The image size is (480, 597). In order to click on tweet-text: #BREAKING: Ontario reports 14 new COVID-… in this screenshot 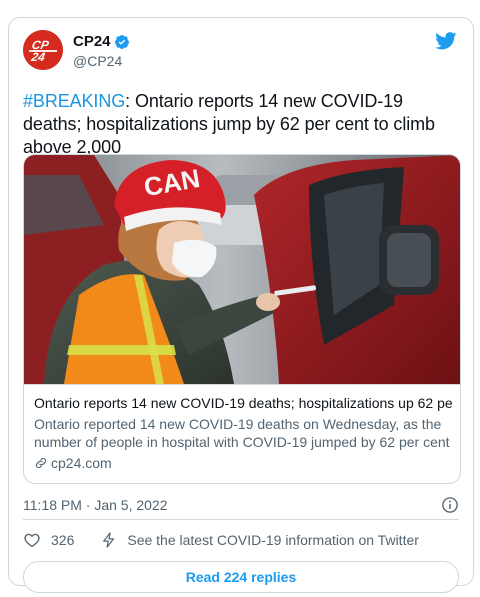, I will do `click(243, 124)`.